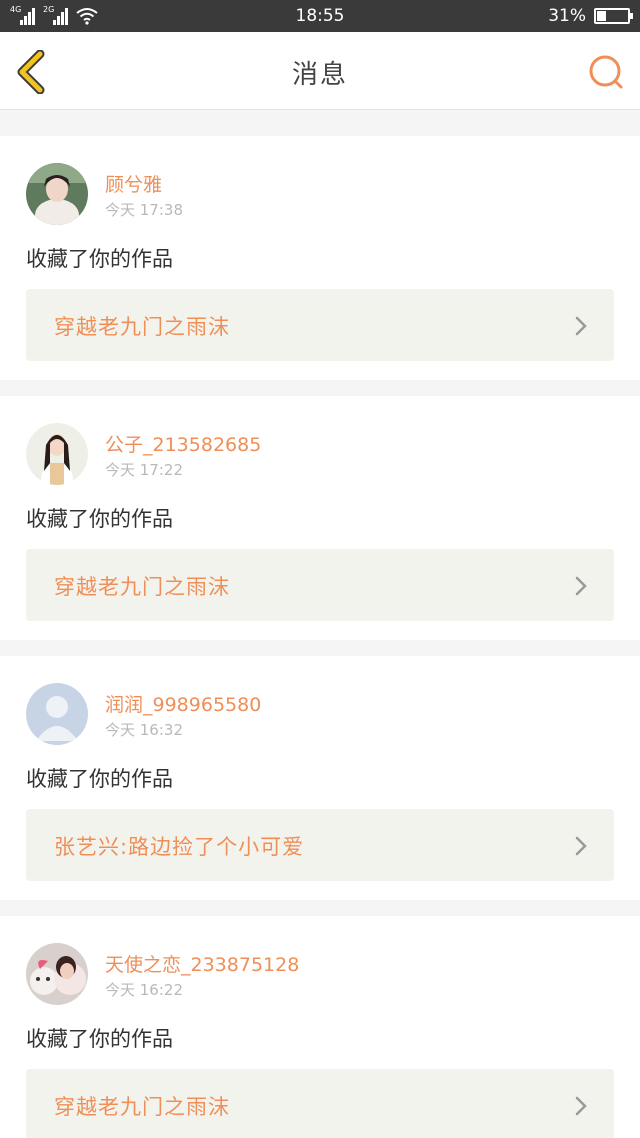  What do you see at coordinates (202, 963) in the screenshot?
I see `username: 天使之恋_233875128` at bounding box center [202, 963].